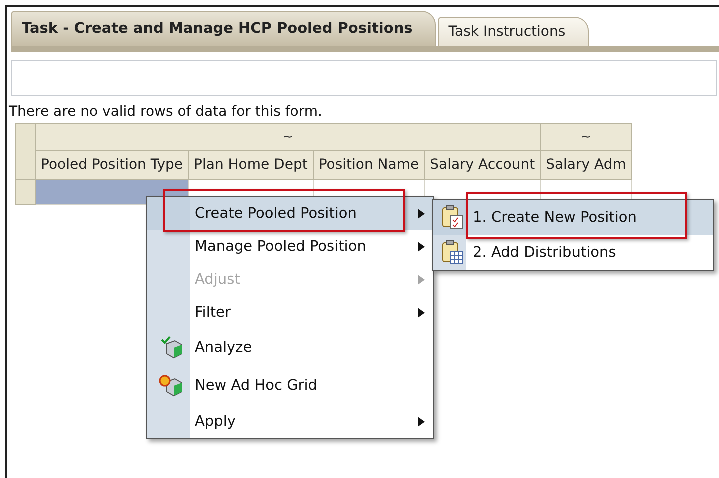 The height and width of the screenshot is (478, 719). What do you see at coordinates (369, 165) in the screenshot?
I see `column-header: Position Name` at bounding box center [369, 165].